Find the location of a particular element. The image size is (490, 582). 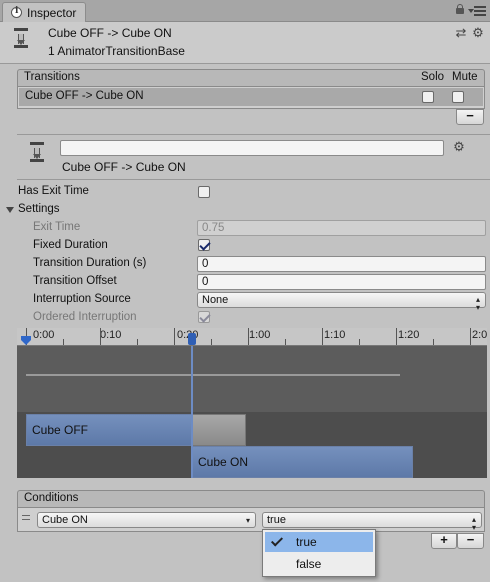

transition-duration-field: 0 is located at coordinates (341, 264).